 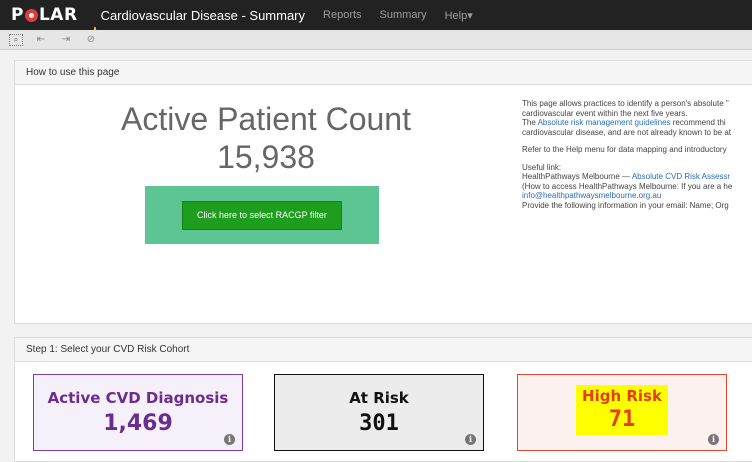 What do you see at coordinates (16, 39) in the screenshot?
I see `smart-search-icon: ⌕` at bounding box center [16, 39].